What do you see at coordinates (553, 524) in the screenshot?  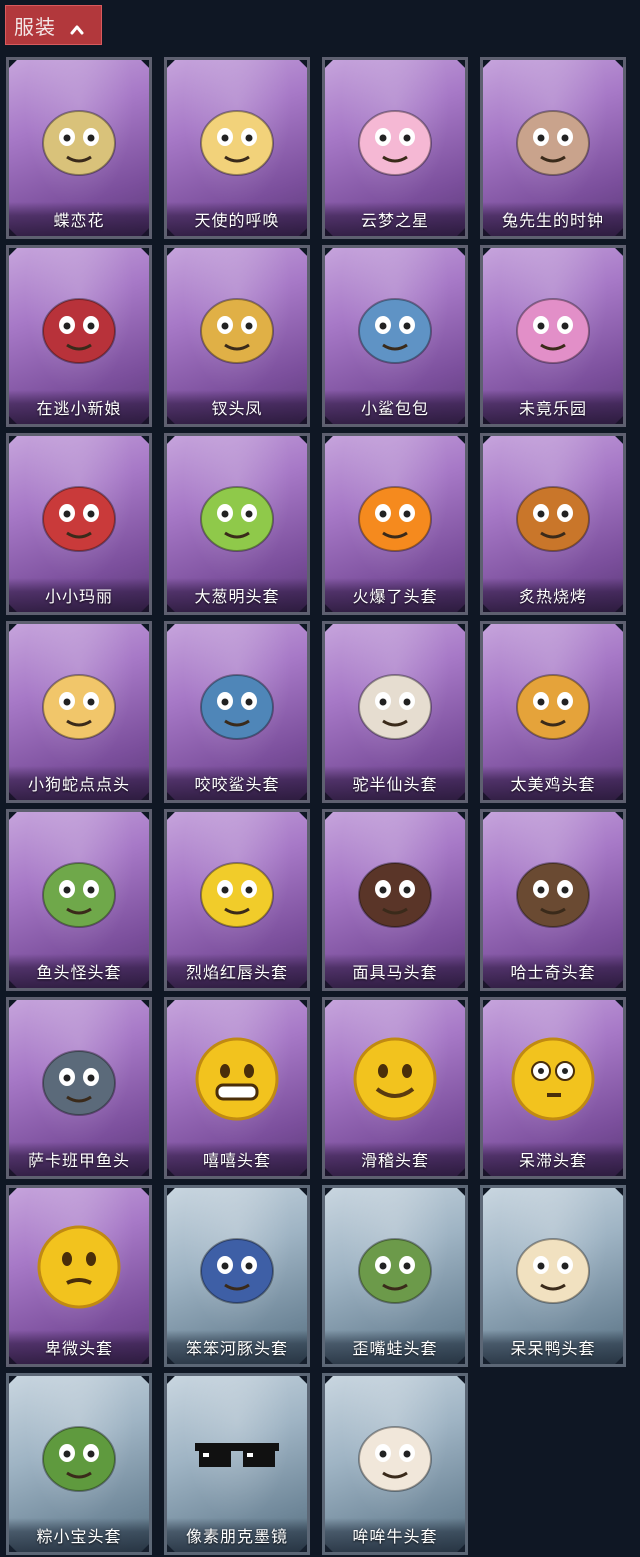 I see `costume-card: 炙热烧烤` at bounding box center [553, 524].